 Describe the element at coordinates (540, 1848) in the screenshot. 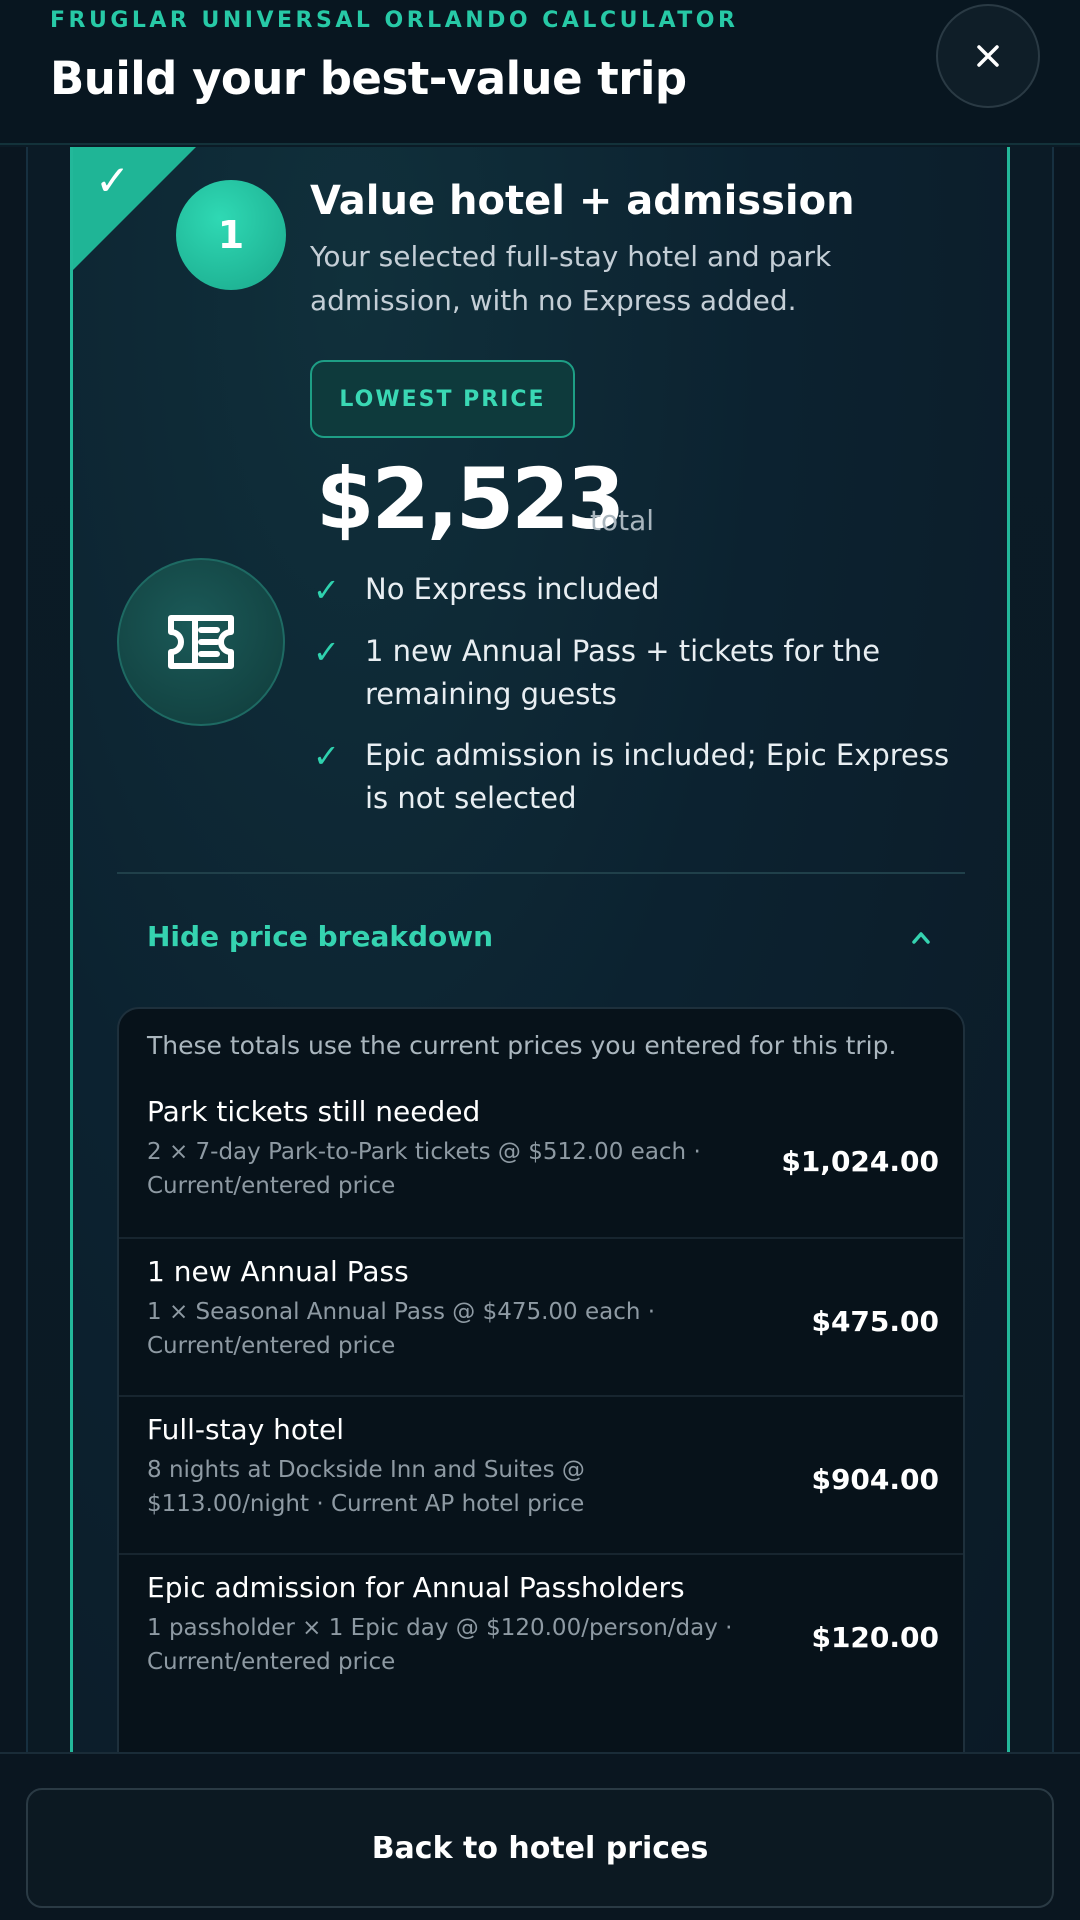

I see `back-to-hotel-prices-button: Back to hotel prices` at that location.